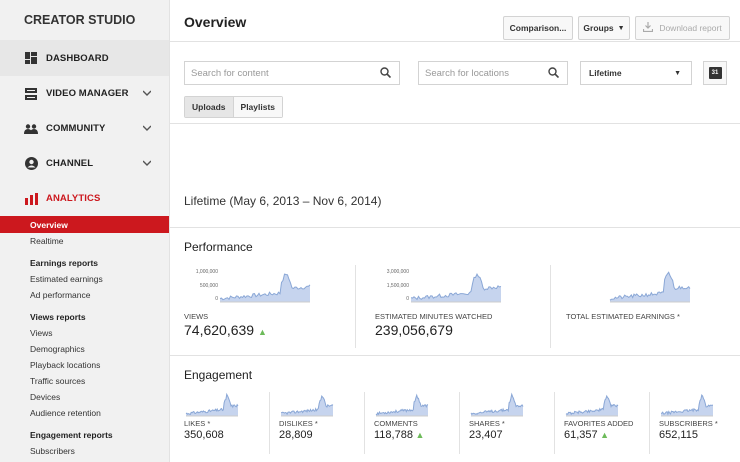  I want to click on engagement-value: 61,357 ▲, so click(587, 435).